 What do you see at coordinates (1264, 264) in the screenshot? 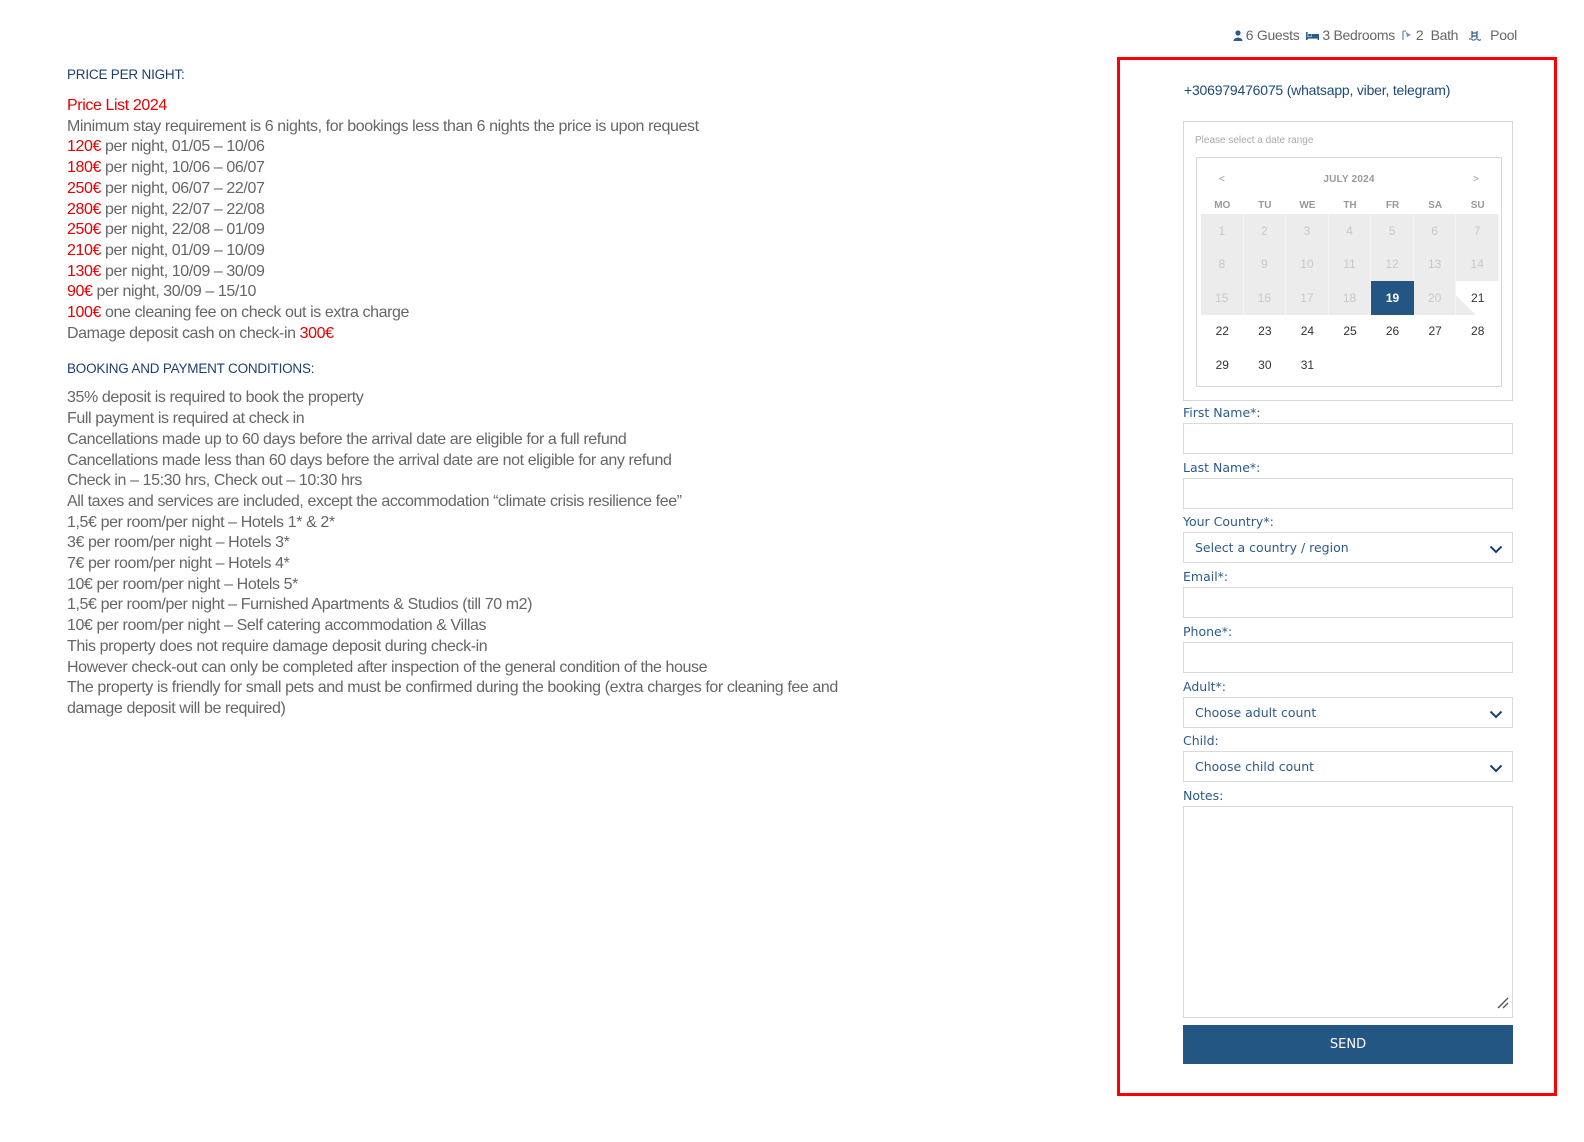
I see `calendar-day-number: 9` at bounding box center [1264, 264].